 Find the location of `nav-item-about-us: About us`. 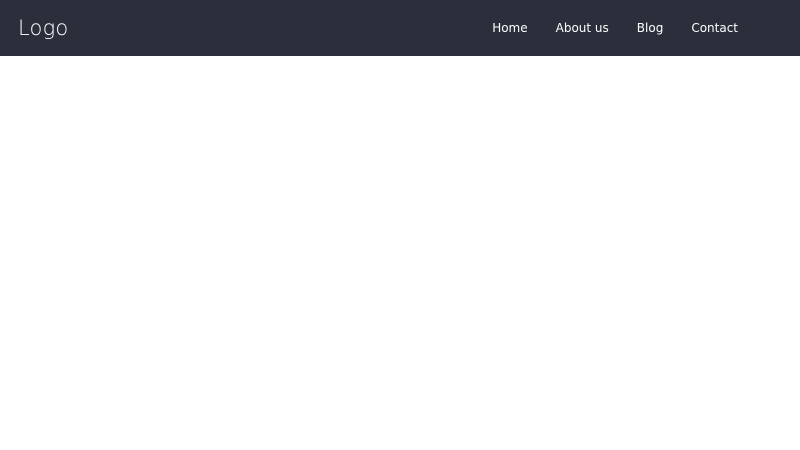

nav-item-about-us: About us is located at coordinates (582, 28).